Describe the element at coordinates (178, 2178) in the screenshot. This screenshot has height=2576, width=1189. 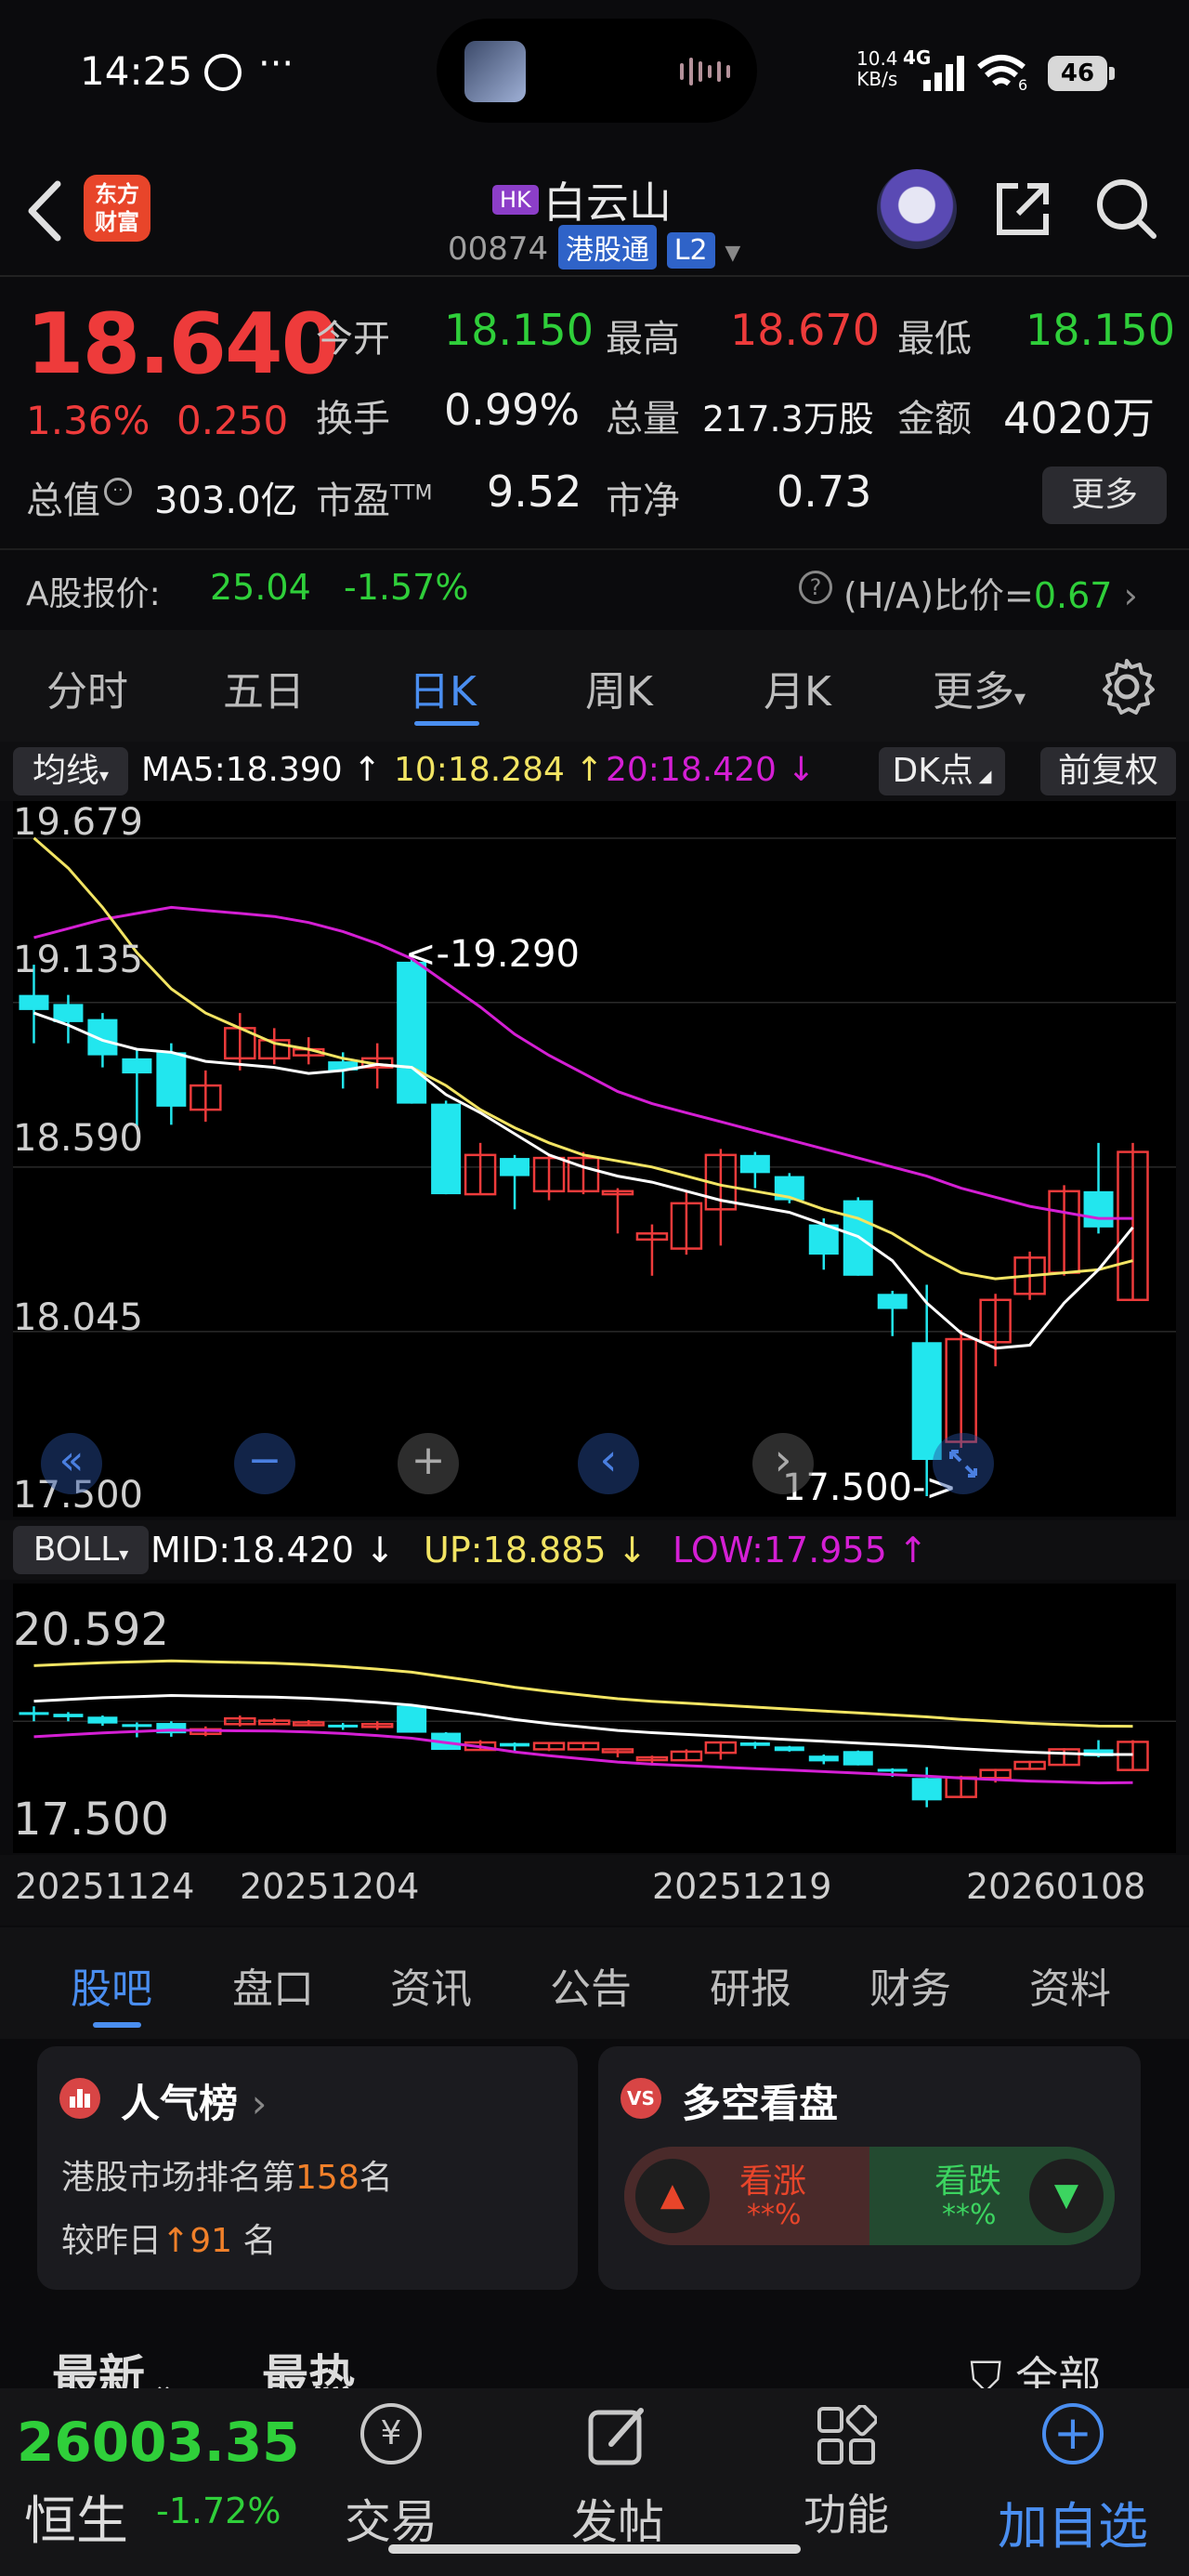
I see `rank-prefix: 港股市场排名第` at that location.